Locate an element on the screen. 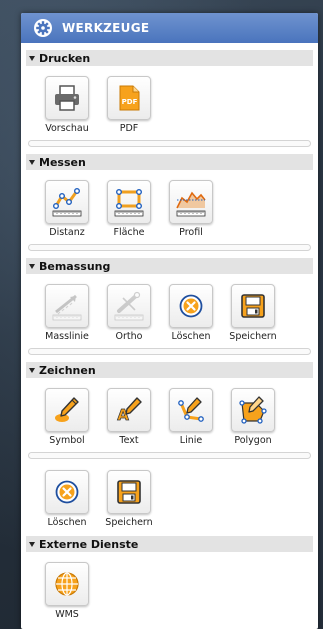 This screenshot has height=629, width=323. panel-title: WERKZEUGE is located at coordinates (106, 28).